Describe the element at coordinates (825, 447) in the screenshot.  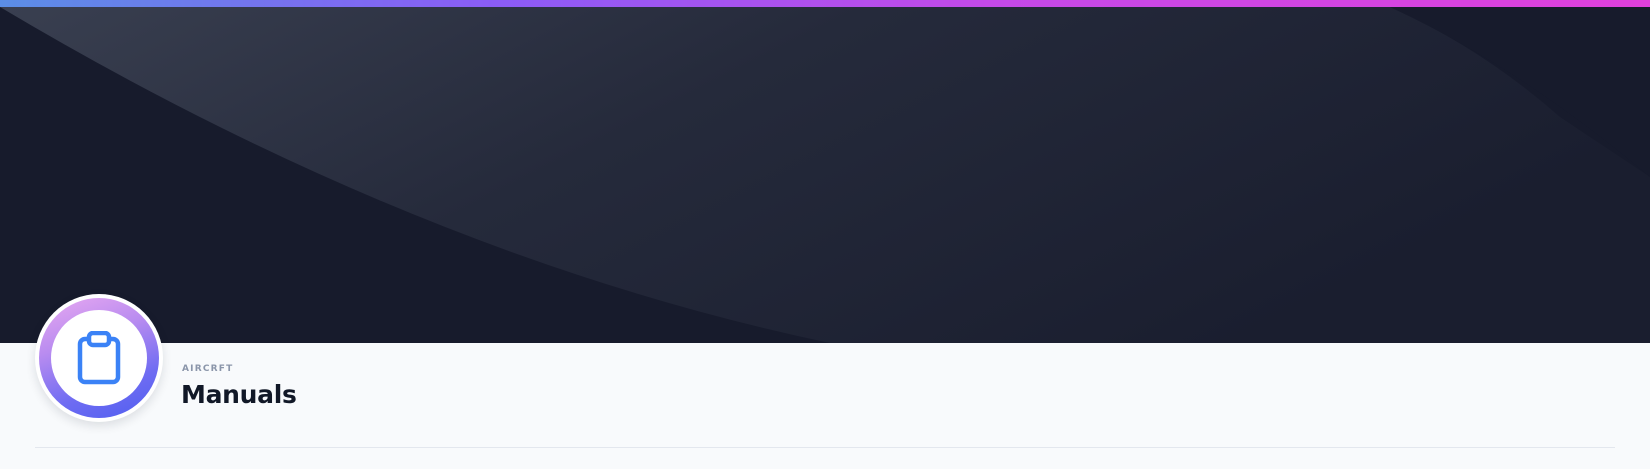
I see `header-divider` at that location.